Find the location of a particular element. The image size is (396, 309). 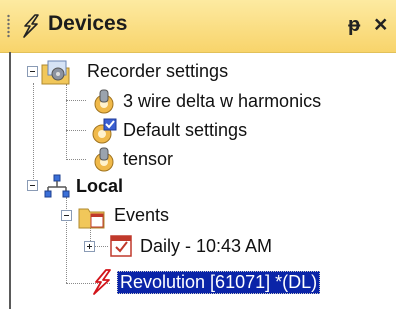

close-button: × is located at coordinates (380, 24).